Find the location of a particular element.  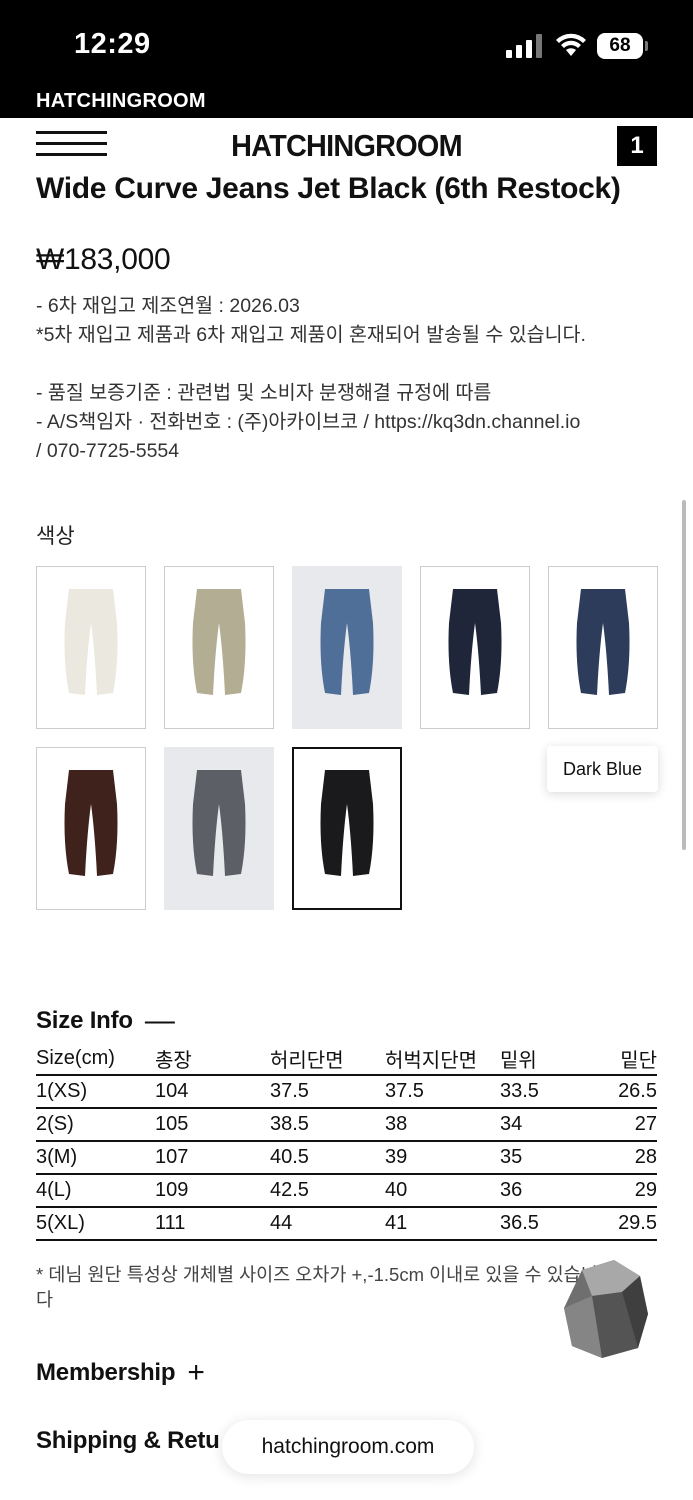

shipping-label: Shipping & Retu is located at coordinates (128, 1440).